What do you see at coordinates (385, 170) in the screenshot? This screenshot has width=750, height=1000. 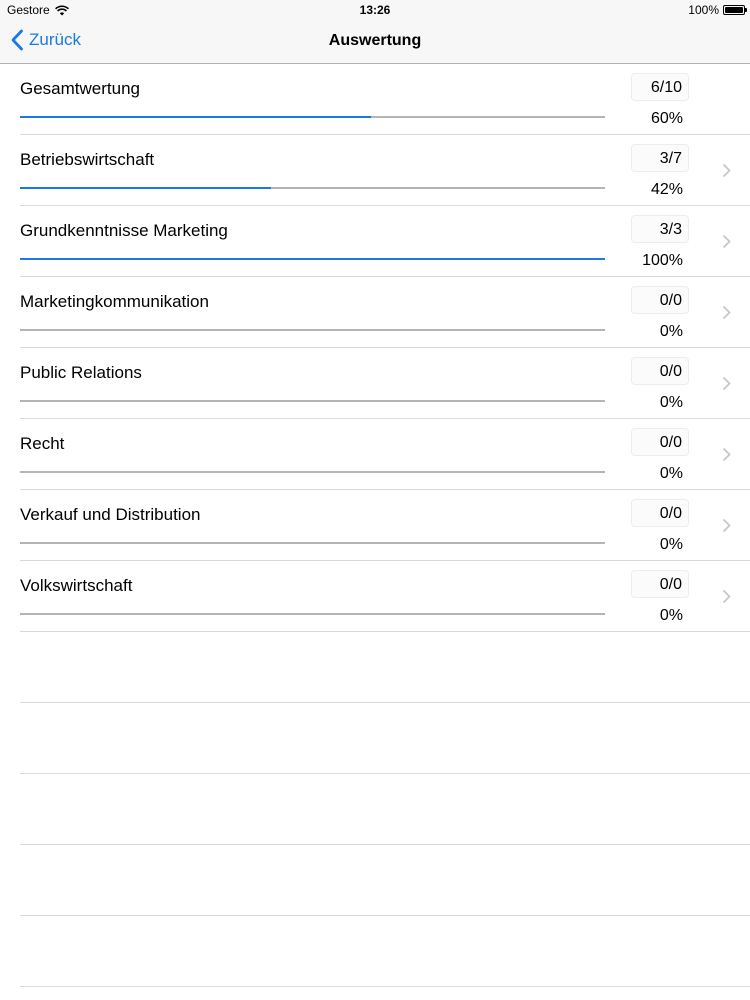 I see `evaluation-row-betriebswirtschaft: Betriebswirtschaft 3/7 42%` at bounding box center [385, 170].